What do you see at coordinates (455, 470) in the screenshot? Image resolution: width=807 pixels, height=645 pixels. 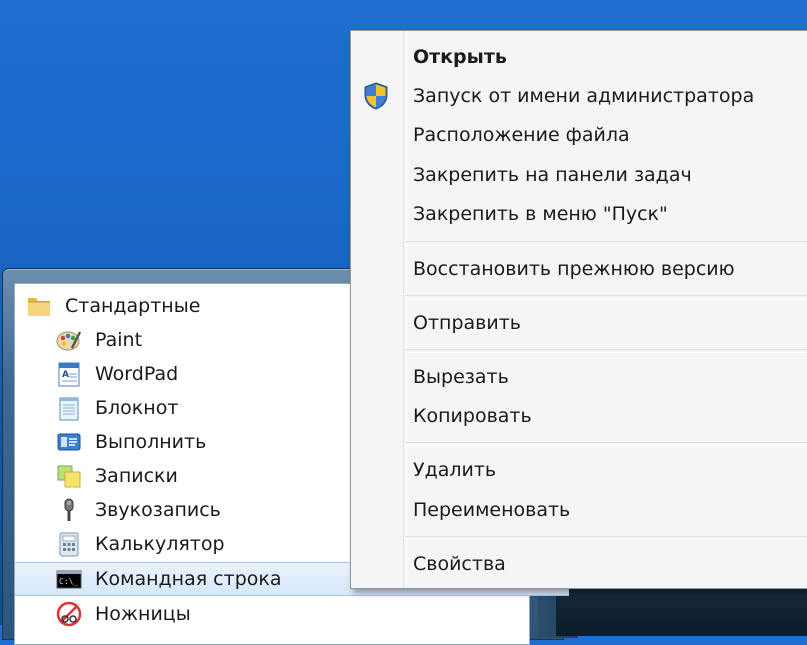 I see `menu-item-label: Удалить` at bounding box center [455, 470].